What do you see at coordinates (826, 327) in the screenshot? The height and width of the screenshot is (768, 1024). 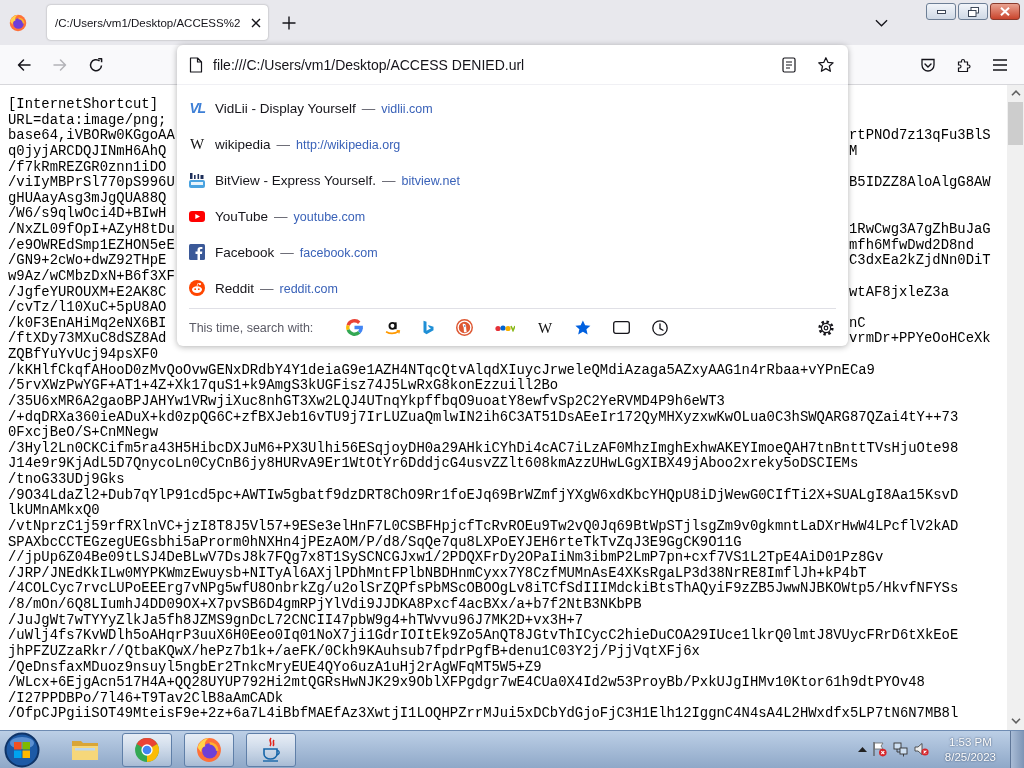 I see `settings-icon` at bounding box center [826, 327].